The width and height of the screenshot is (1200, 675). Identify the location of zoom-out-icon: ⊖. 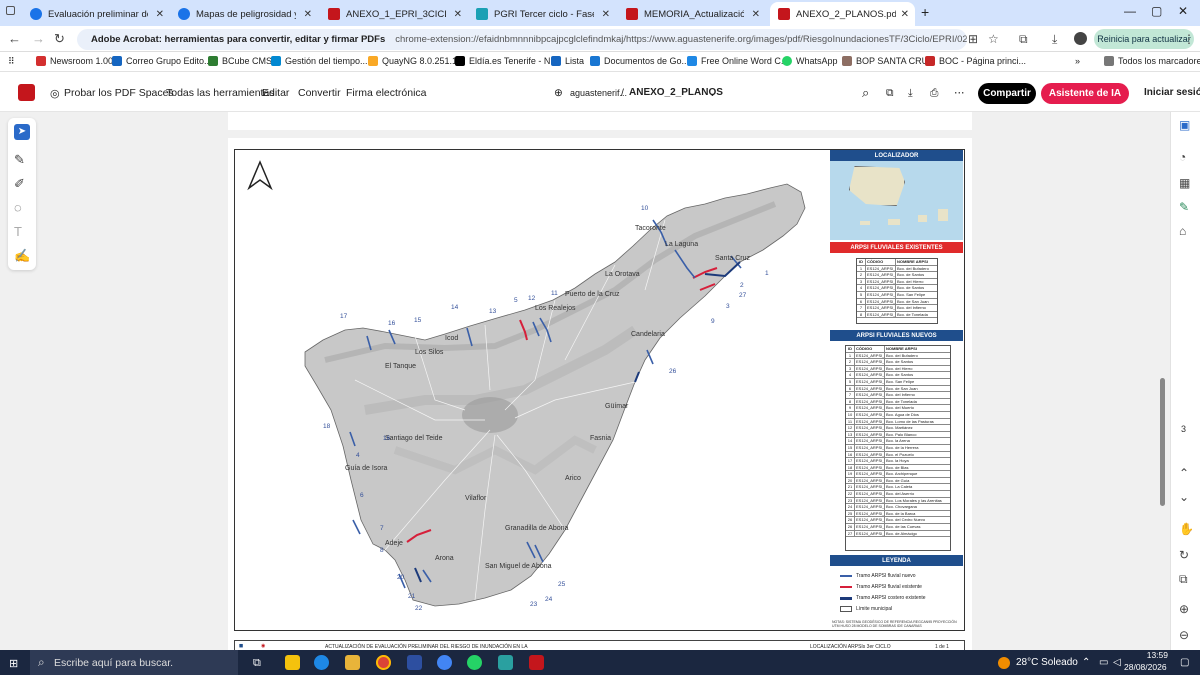
(1184, 635).